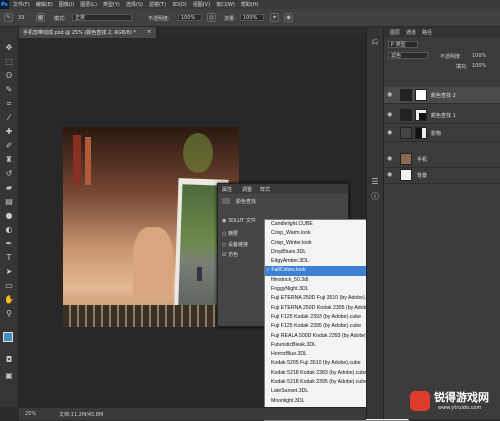  I want to click on eraser-icon: ▰, so click(9, 188).